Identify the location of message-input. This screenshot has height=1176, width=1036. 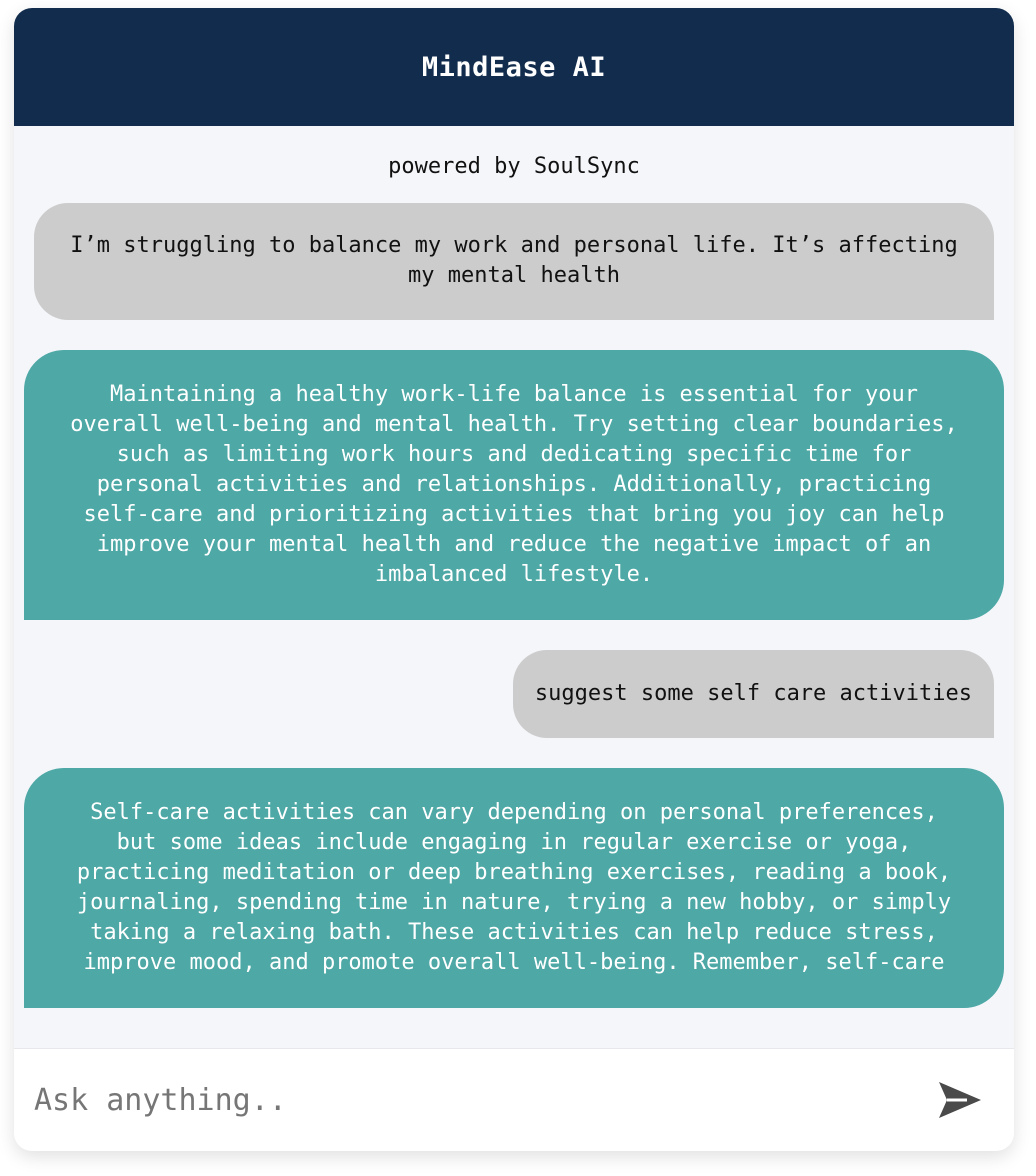
(472, 1100).